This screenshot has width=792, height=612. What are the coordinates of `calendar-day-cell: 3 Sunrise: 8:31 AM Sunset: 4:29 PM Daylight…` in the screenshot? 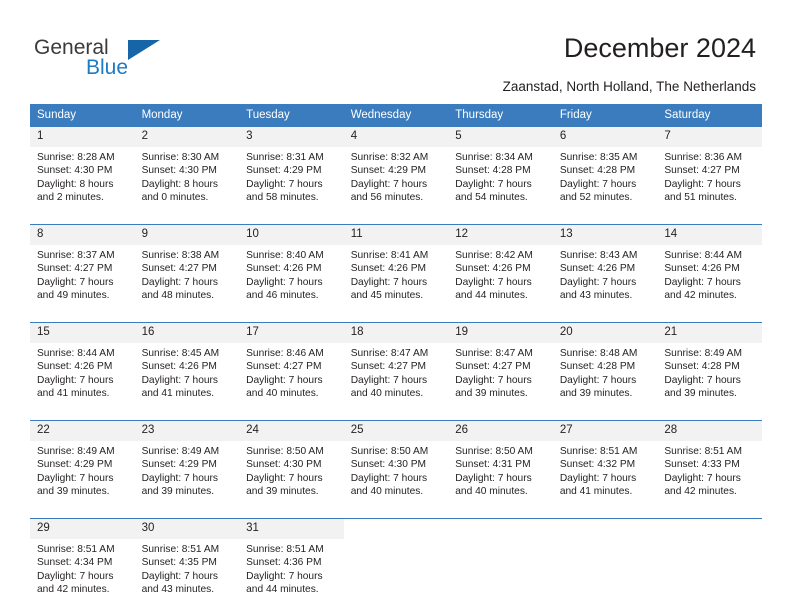 It's located at (291, 172).